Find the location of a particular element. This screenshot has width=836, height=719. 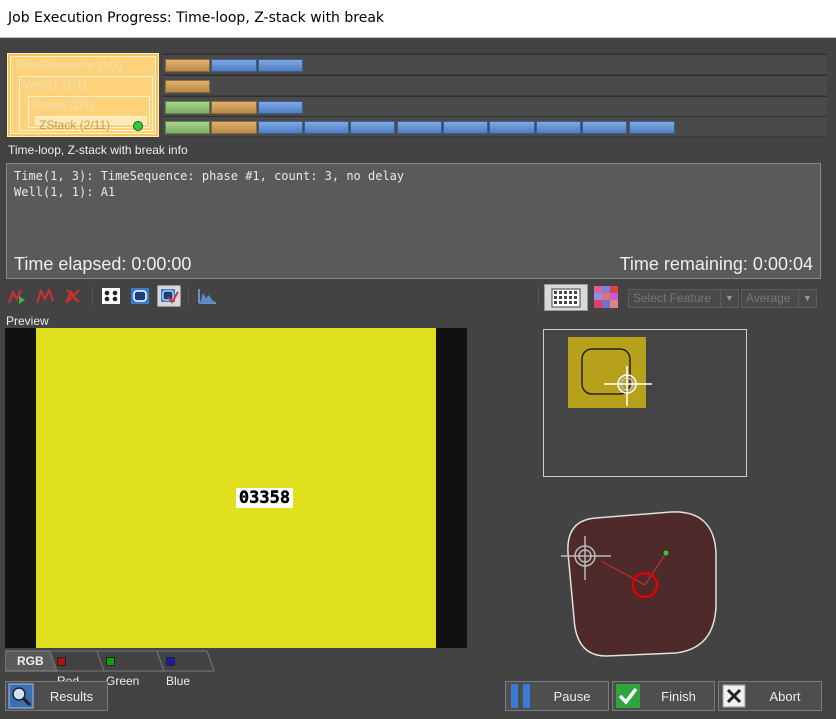

abort-button: Abort is located at coordinates (770, 696).